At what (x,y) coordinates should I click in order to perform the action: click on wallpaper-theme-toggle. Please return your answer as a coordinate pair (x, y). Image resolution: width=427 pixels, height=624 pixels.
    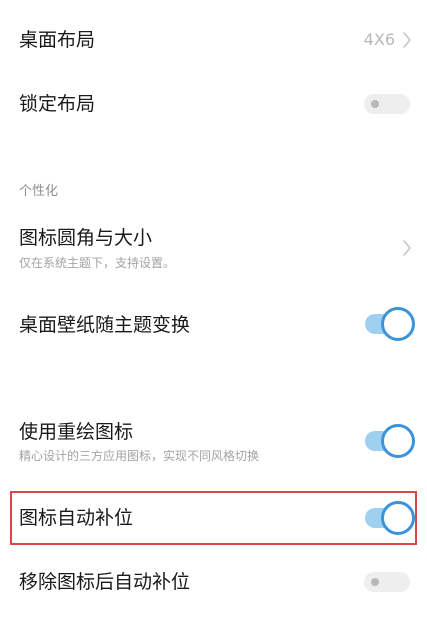
    Looking at the image, I should click on (390, 324).